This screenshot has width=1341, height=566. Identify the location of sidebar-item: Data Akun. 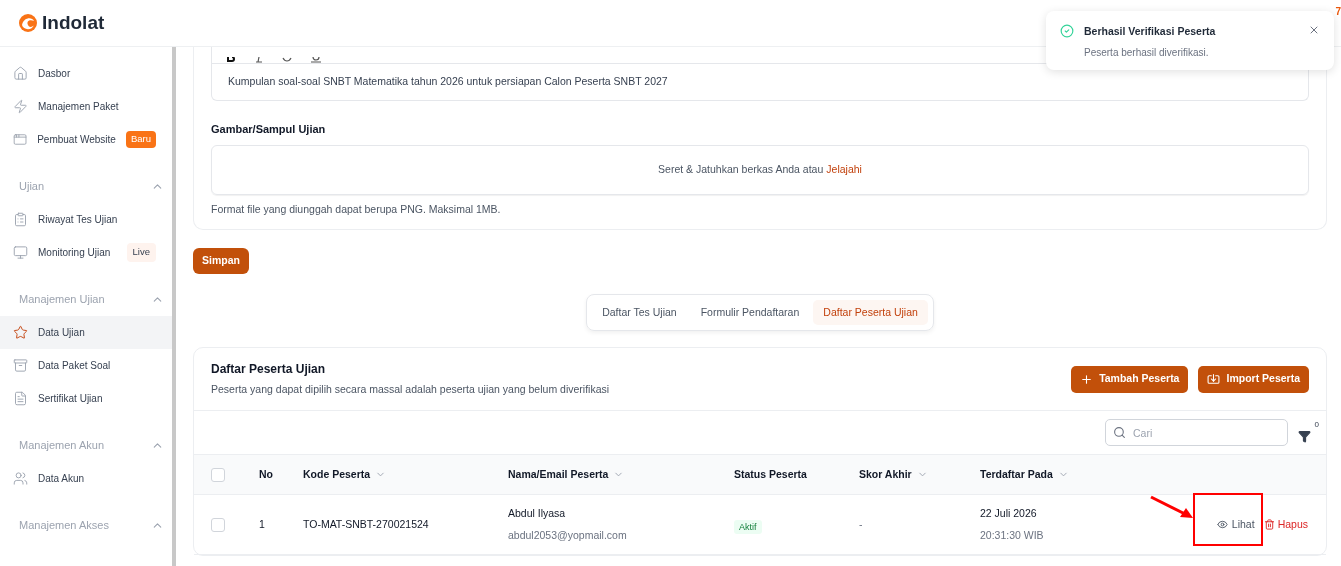
(86, 478).